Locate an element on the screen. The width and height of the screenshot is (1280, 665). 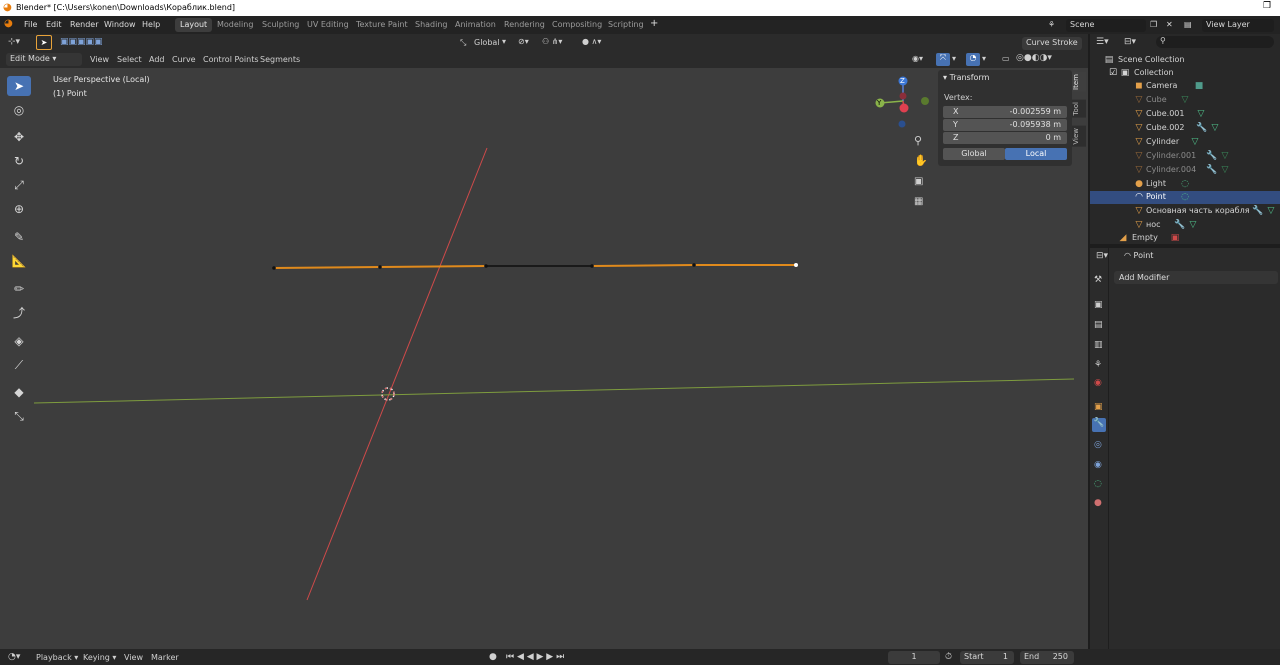
blender-menu-icon: ◕ is located at coordinates (8, 23).